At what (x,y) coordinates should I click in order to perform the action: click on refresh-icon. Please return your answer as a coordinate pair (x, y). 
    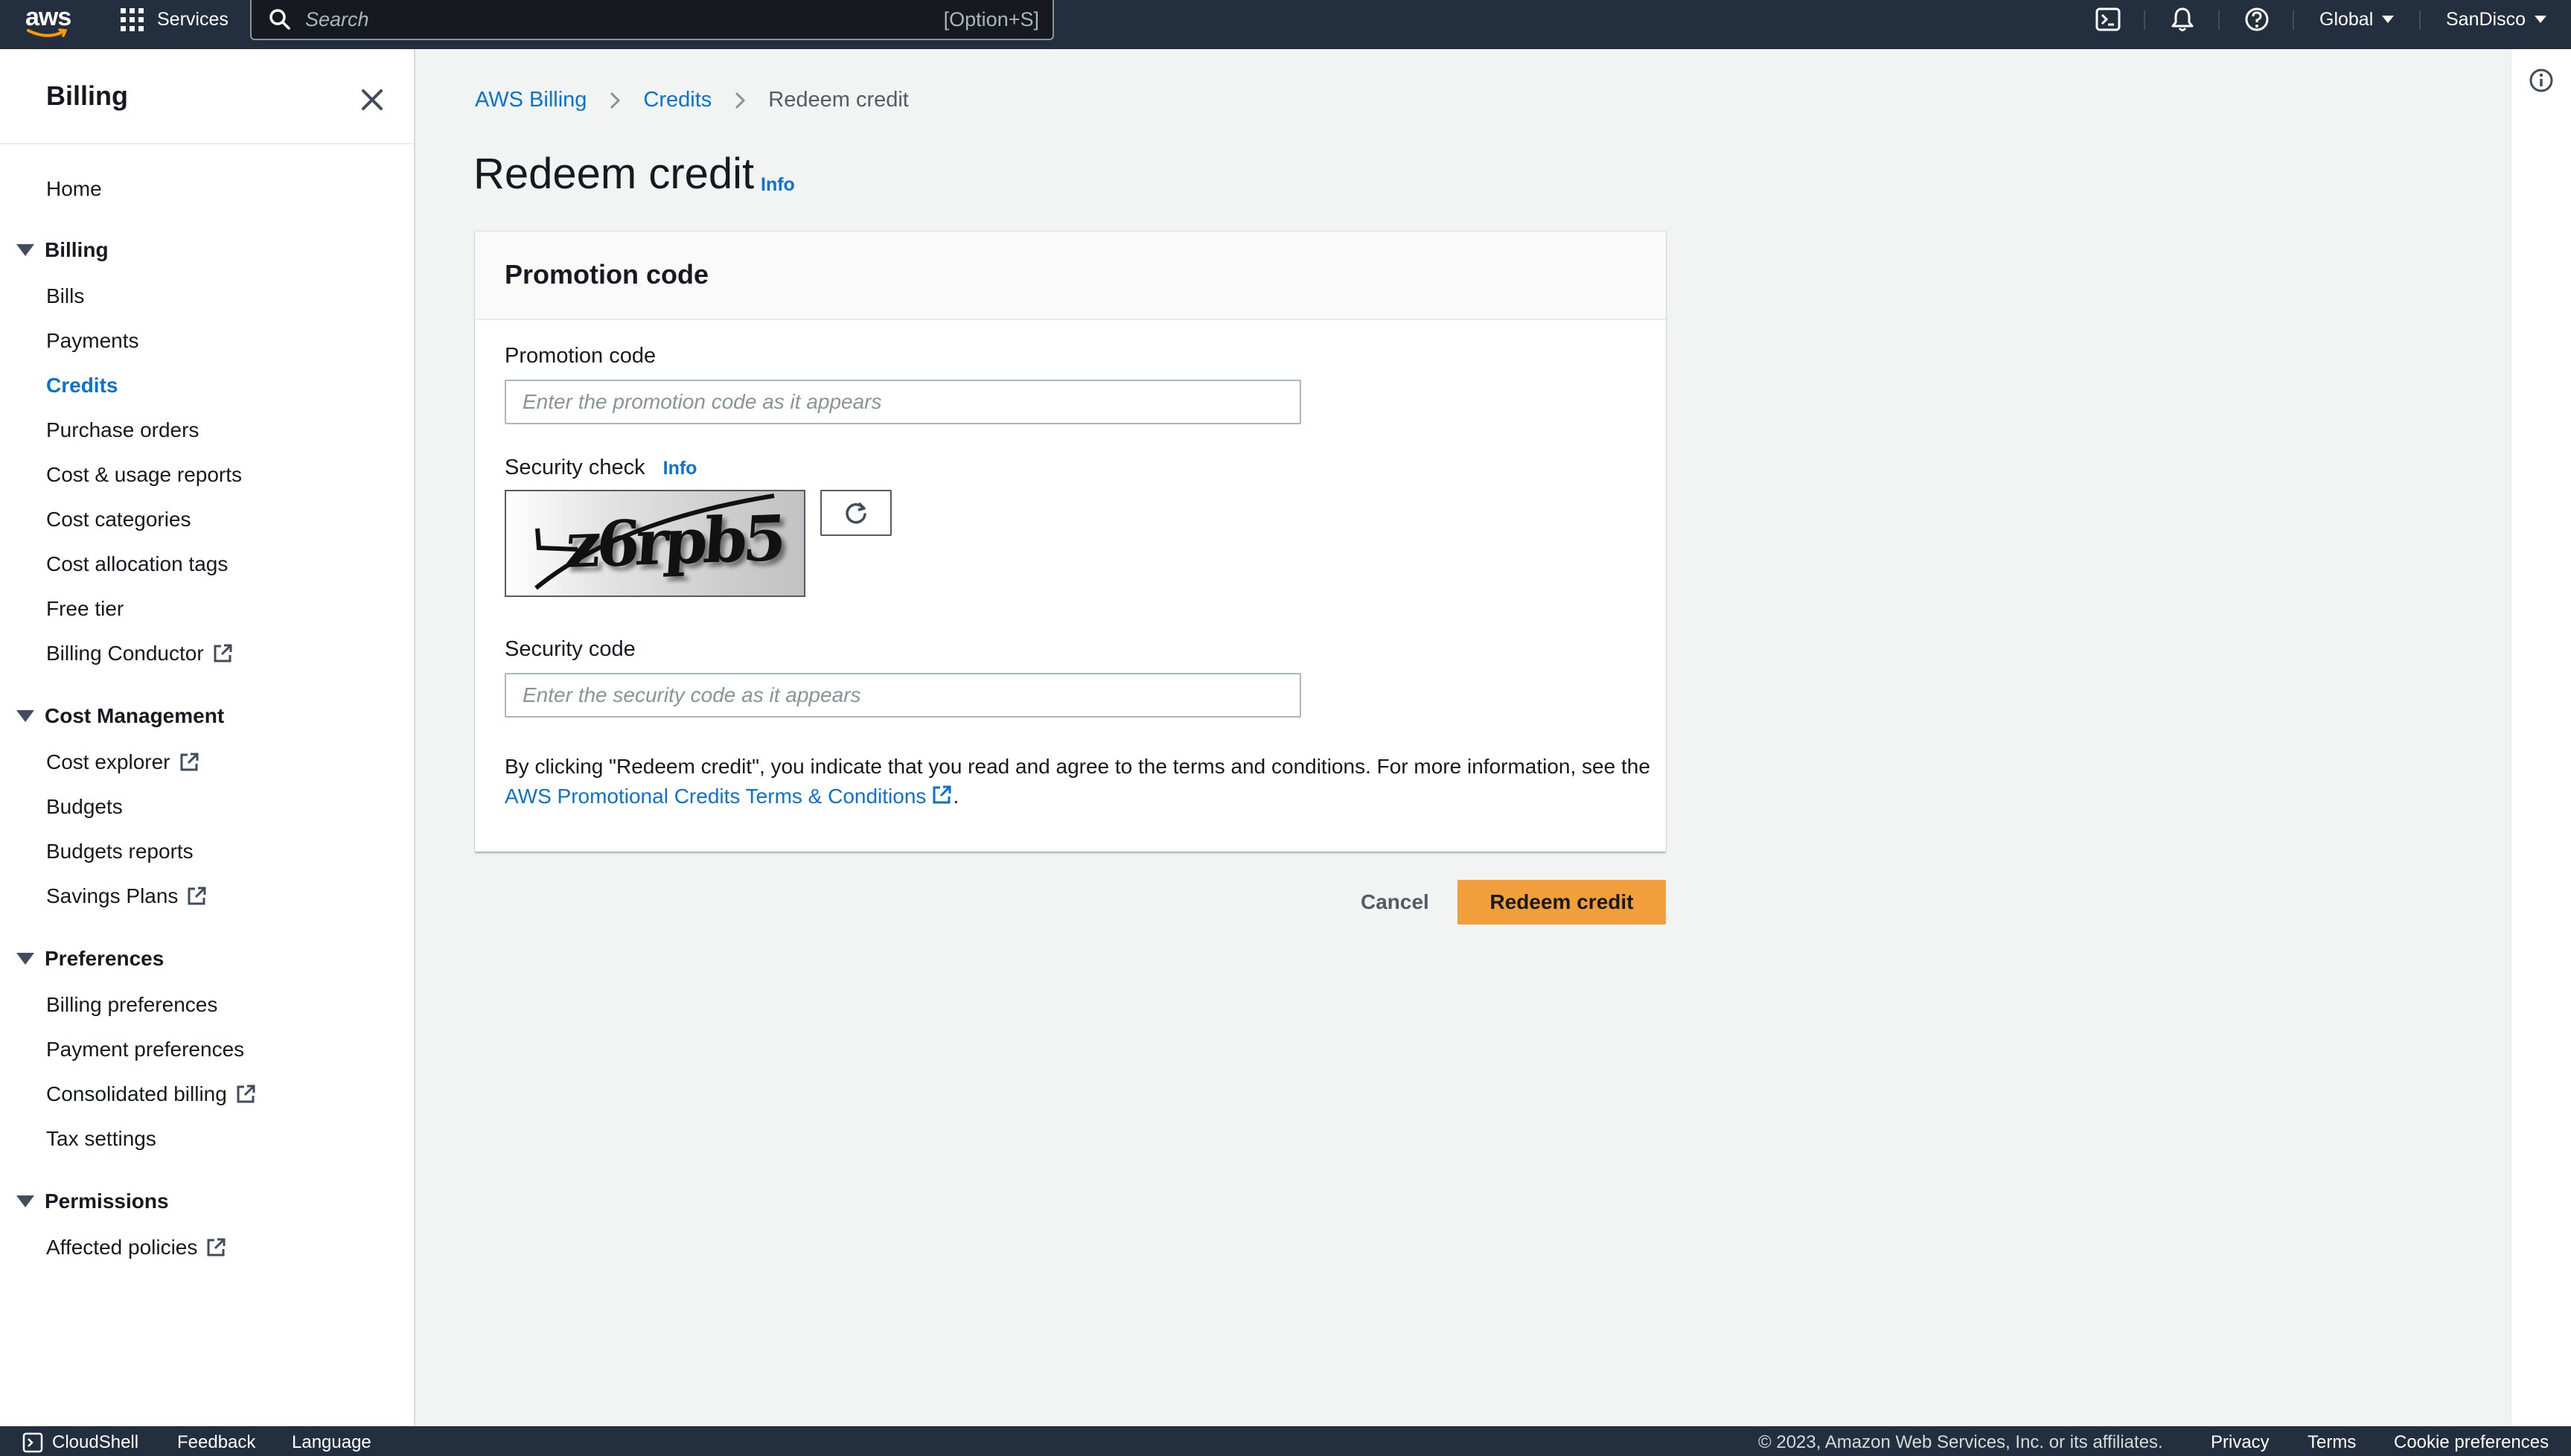
    Looking at the image, I should click on (856, 513).